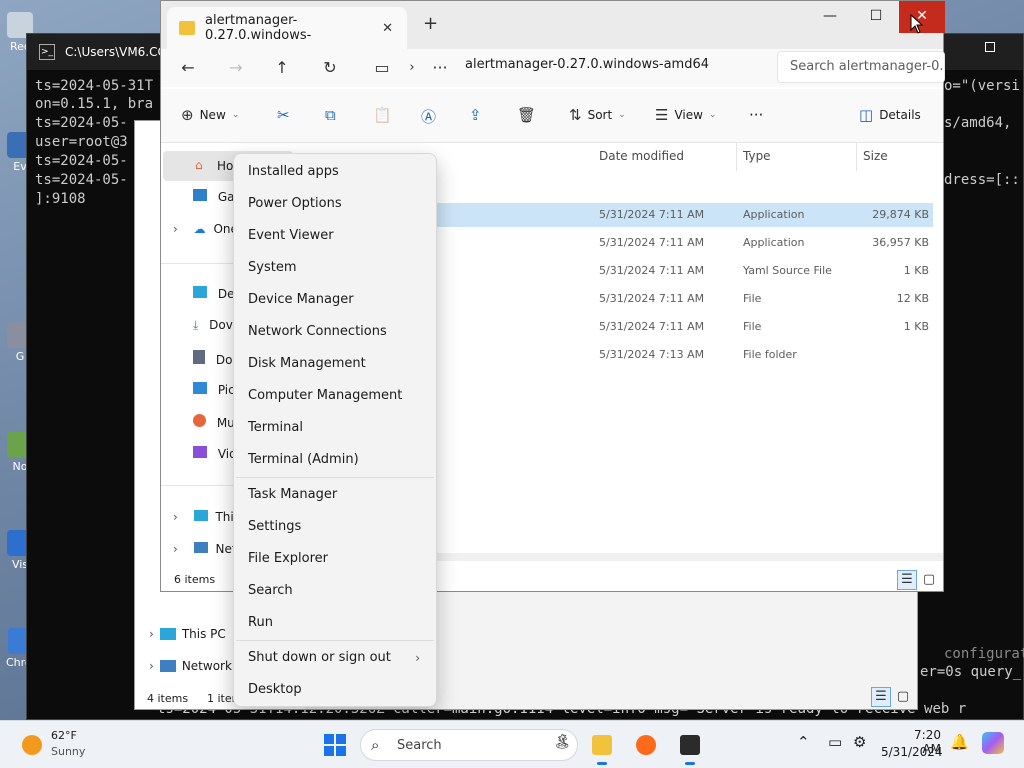 The image size is (1024, 768). Describe the element at coordinates (115, 52) in the screenshot. I see `terminal-title: C:\Users\VM6.CC` at that location.